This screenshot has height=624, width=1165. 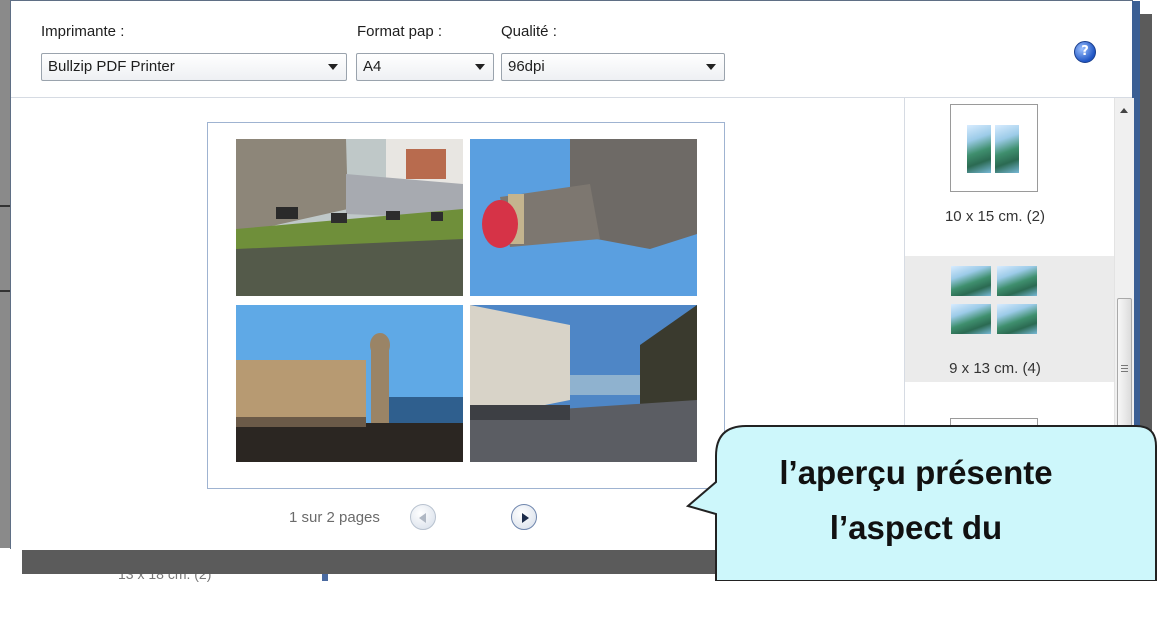 I want to click on photo-castle-walls-animals, so click(x=349, y=217).